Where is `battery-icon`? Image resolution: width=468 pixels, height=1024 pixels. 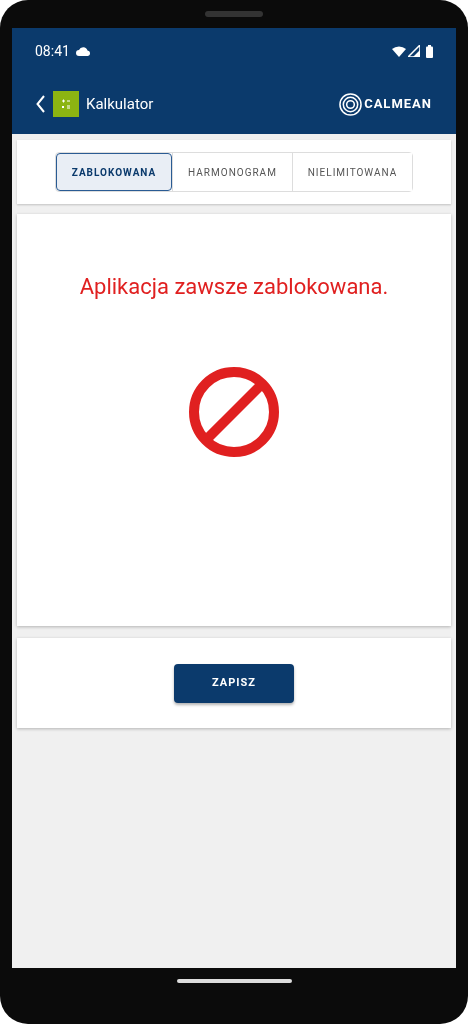 battery-icon is located at coordinates (429, 51).